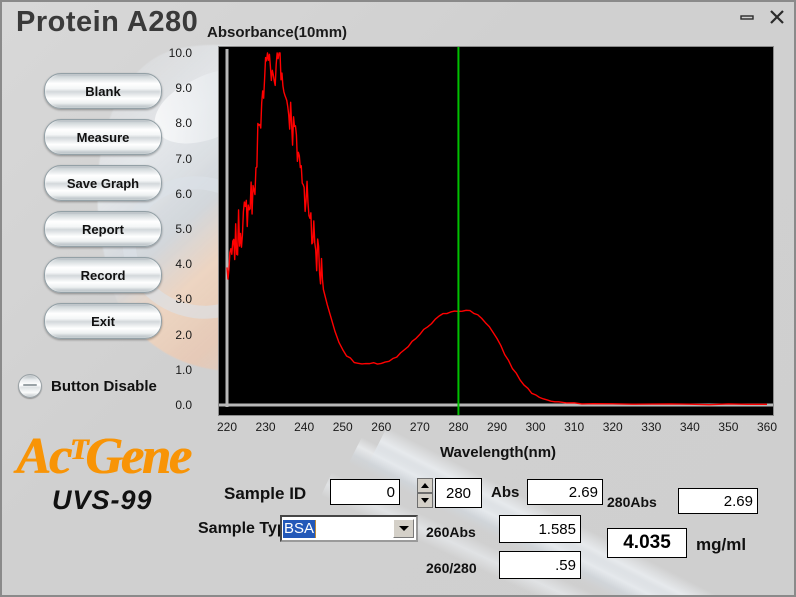 This screenshot has width=796, height=597. Describe the element at coordinates (398, 21) in the screenshot. I see `title-bar: Protein A280 Absorbance(10mm)` at that location.